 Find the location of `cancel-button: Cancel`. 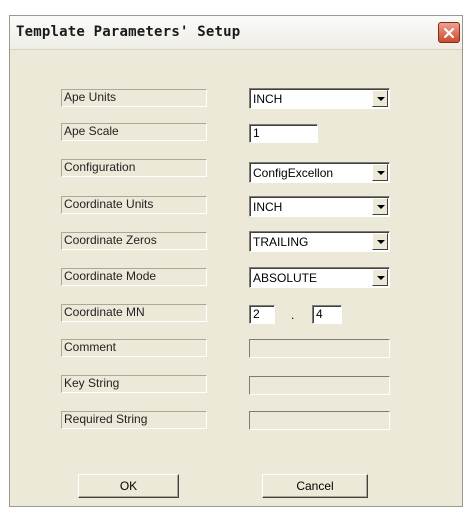

cancel-button: Cancel is located at coordinates (315, 486).